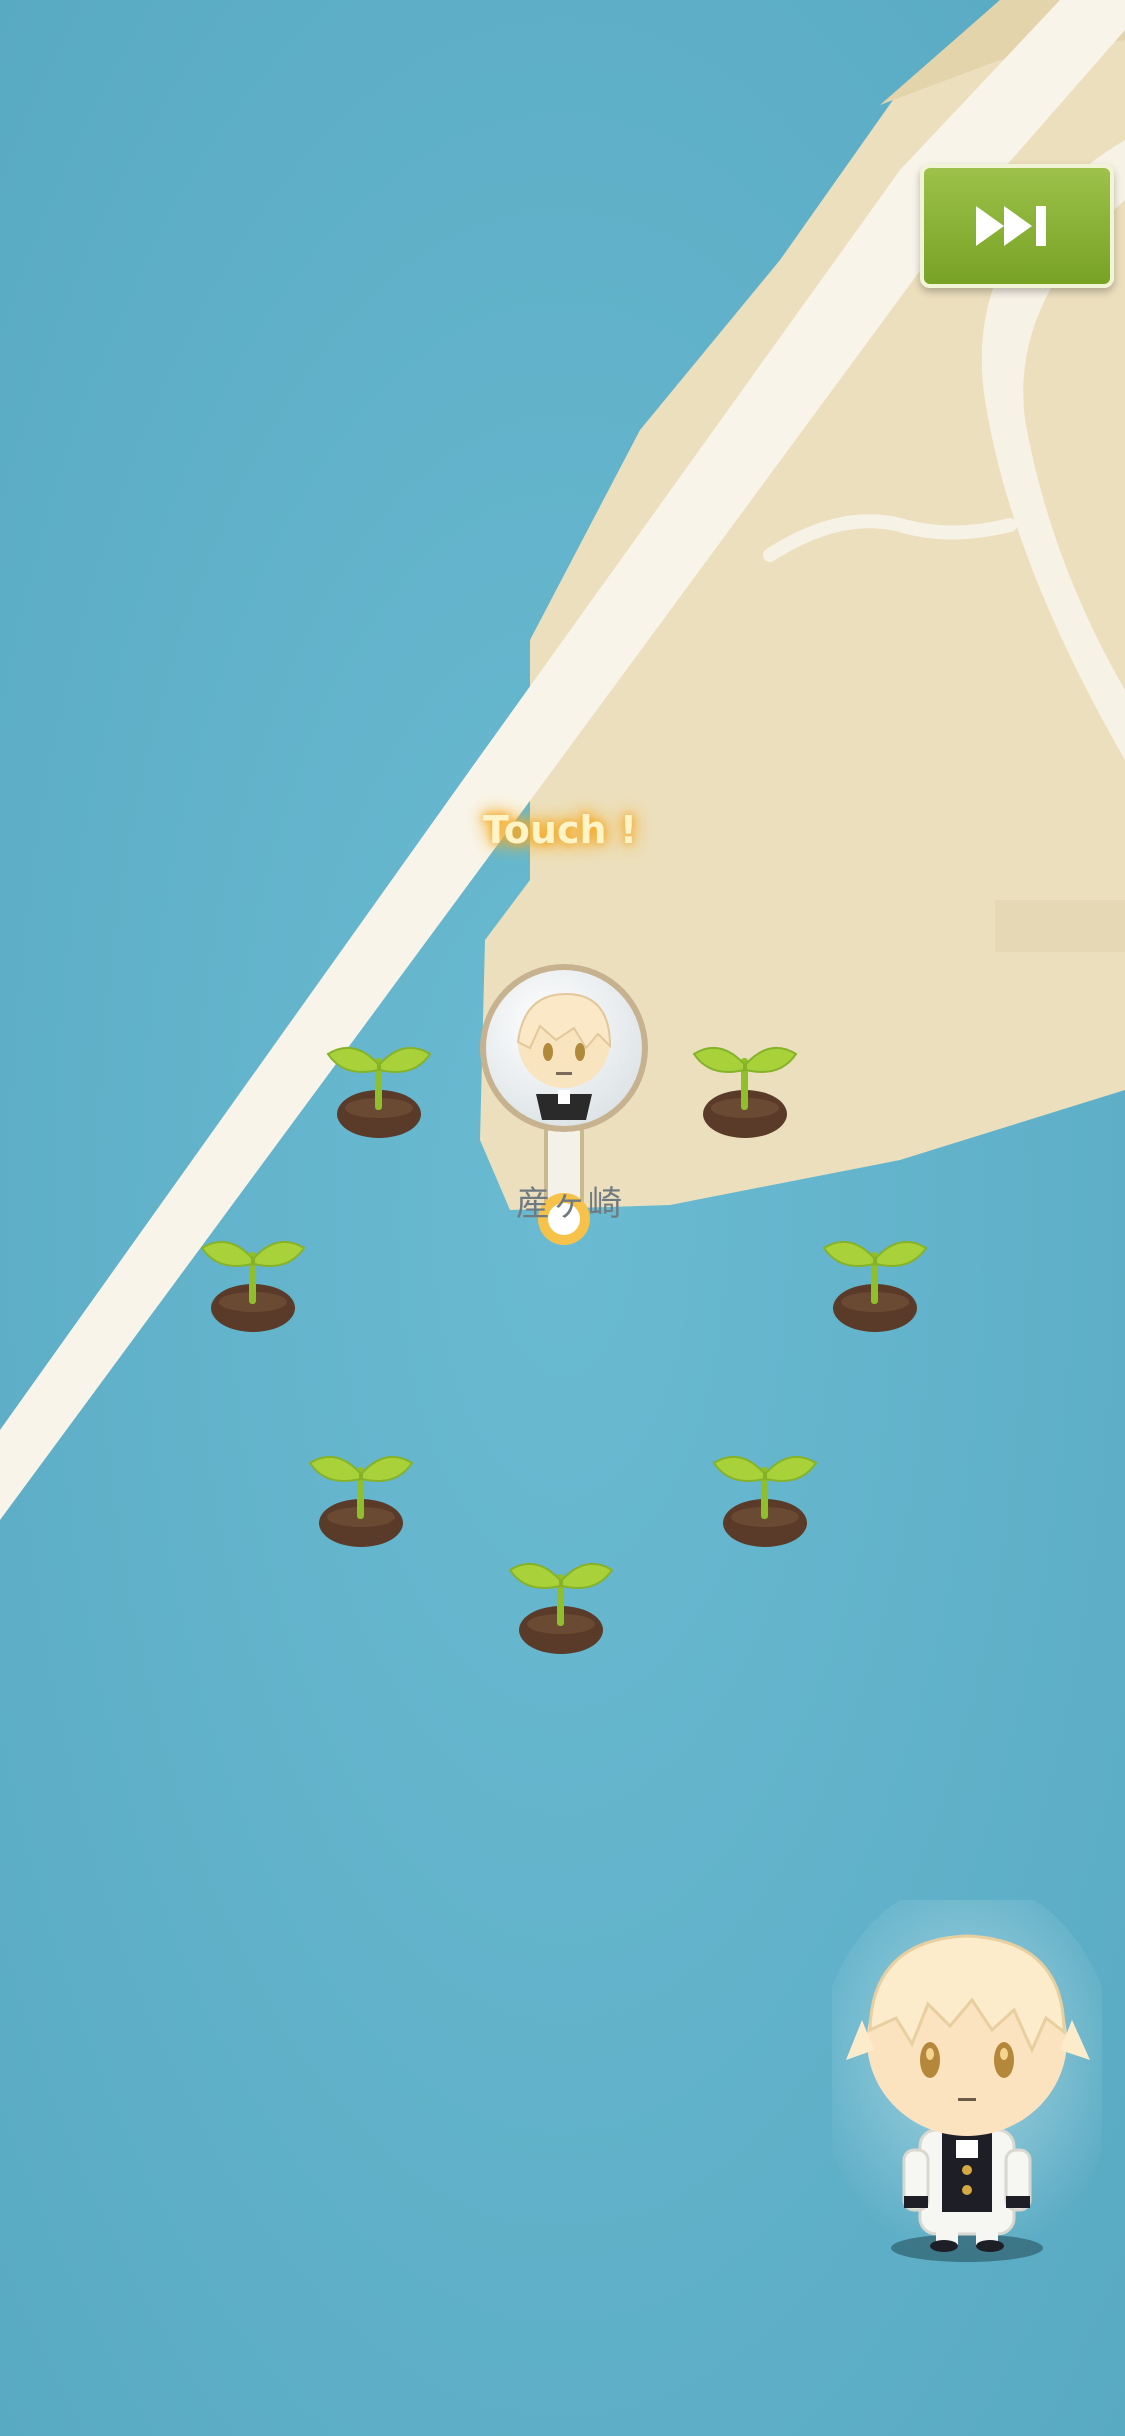 This screenshot has height=2436, width=1125. I want to click on skip-button, so click(1017, 226).